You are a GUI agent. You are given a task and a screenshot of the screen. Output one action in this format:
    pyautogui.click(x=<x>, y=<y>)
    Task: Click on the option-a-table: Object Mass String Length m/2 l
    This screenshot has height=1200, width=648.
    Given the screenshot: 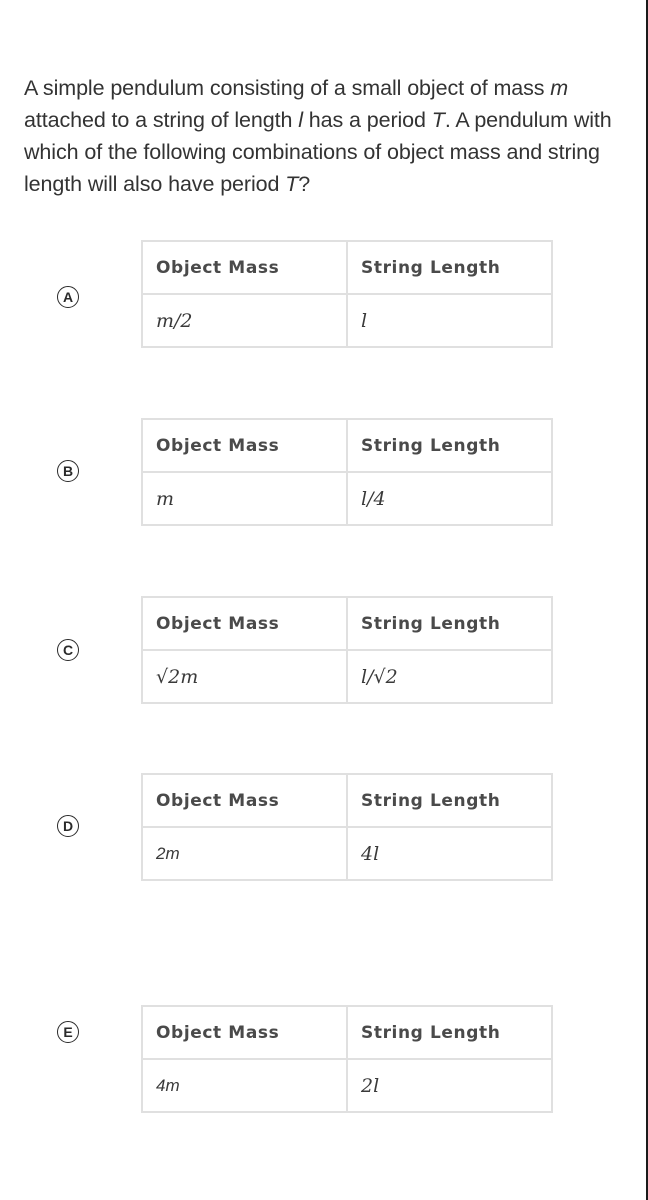 What is the action you would take?
    pyautogui.click(x=347, y=294)
    